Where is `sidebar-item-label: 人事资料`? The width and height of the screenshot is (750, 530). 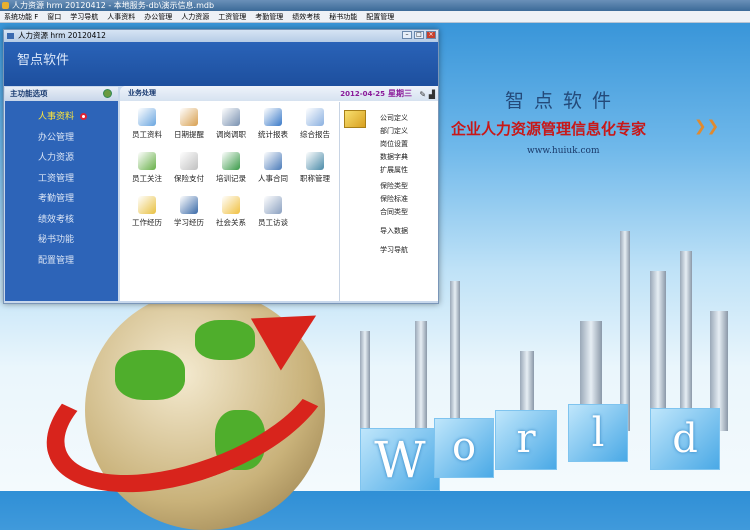 sidebar-item-label: 人事资料 is located at coordinates (56, 117).